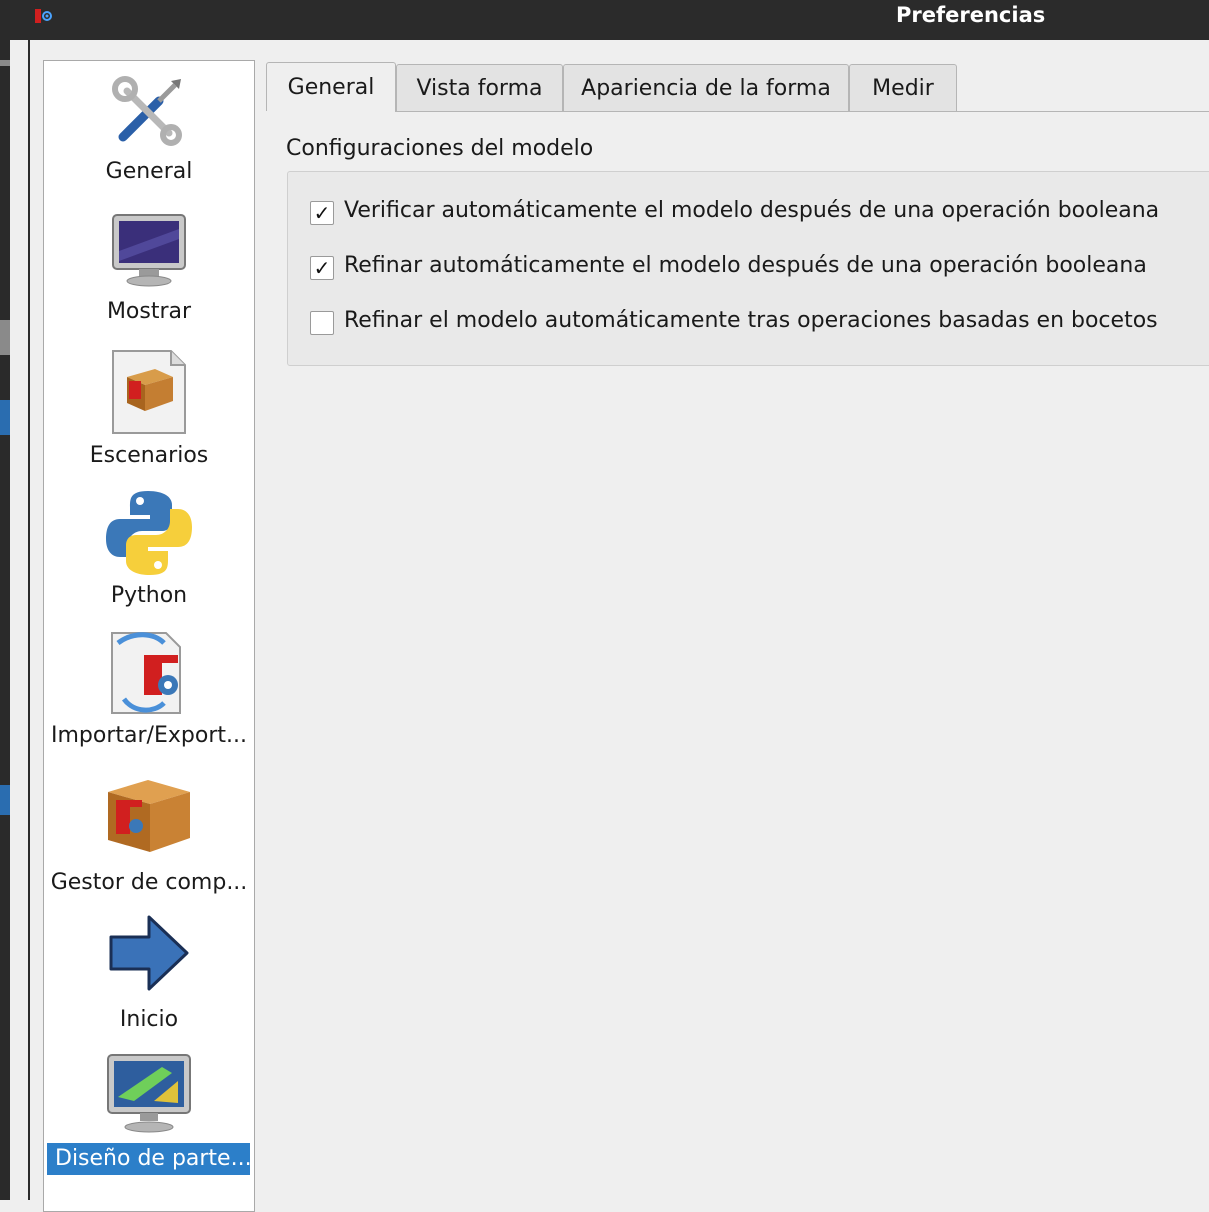  I want to click on tab-bar-divider, so click(802, 111).